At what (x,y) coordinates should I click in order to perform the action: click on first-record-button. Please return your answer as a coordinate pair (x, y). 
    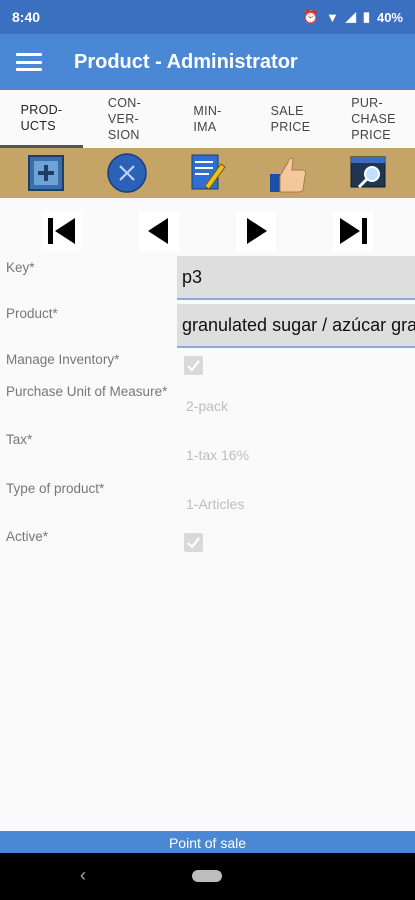
    Looking at the image, I should click on (62, 231).